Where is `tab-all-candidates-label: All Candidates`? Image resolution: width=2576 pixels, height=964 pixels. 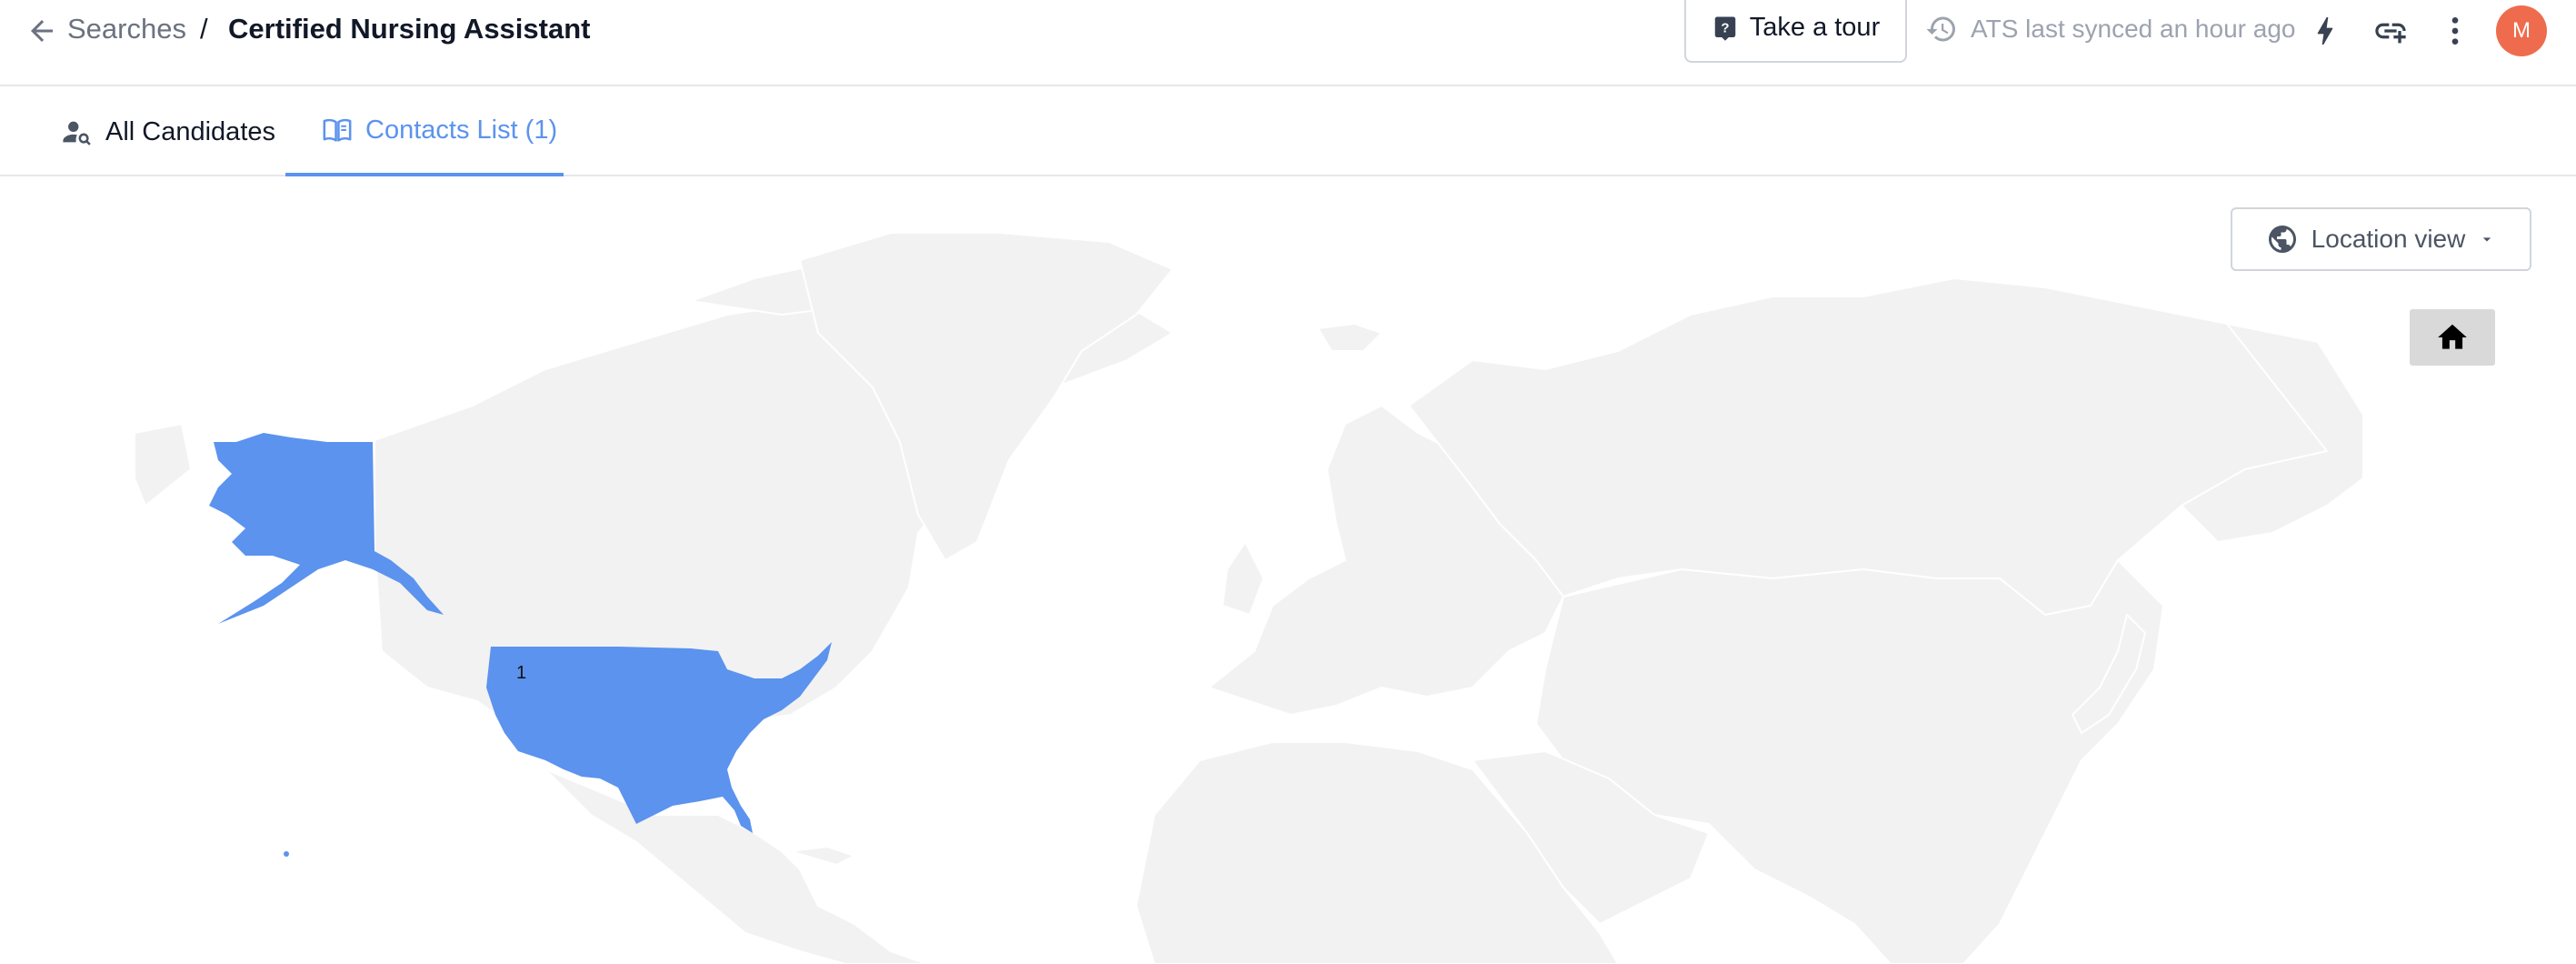
tab-all-candidates-label: All Candidates is located at coordinates (190, 131).